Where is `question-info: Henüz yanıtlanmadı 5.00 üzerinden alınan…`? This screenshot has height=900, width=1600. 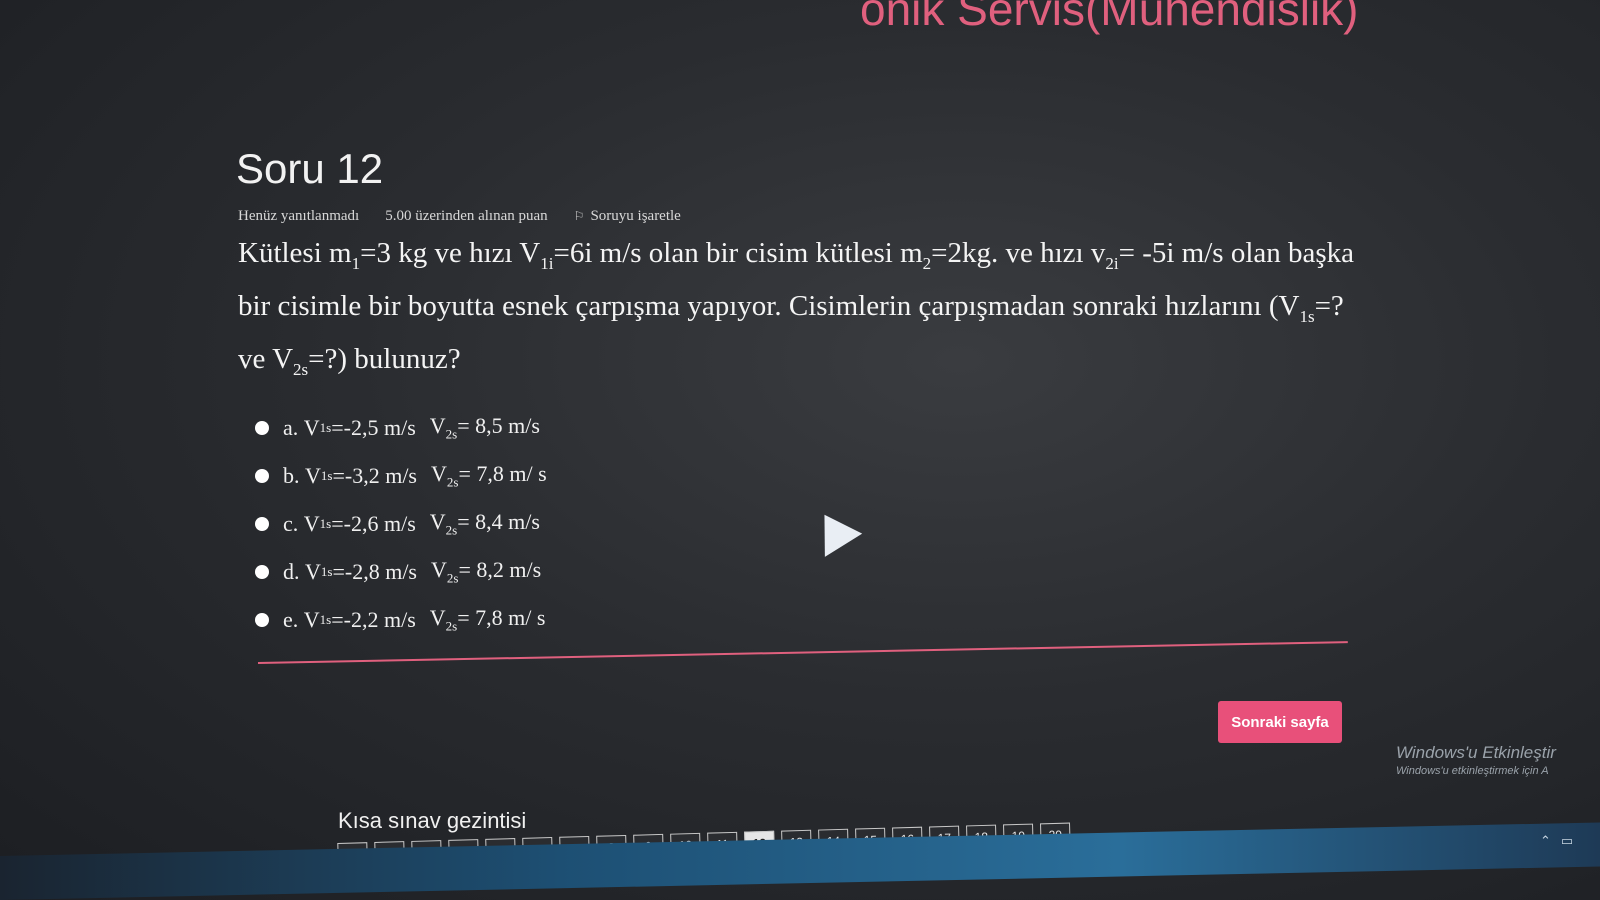 question-info: Henüz yanıtlanmadı 5.00 üzerinden alınan… is located at coordinates (459, 216).